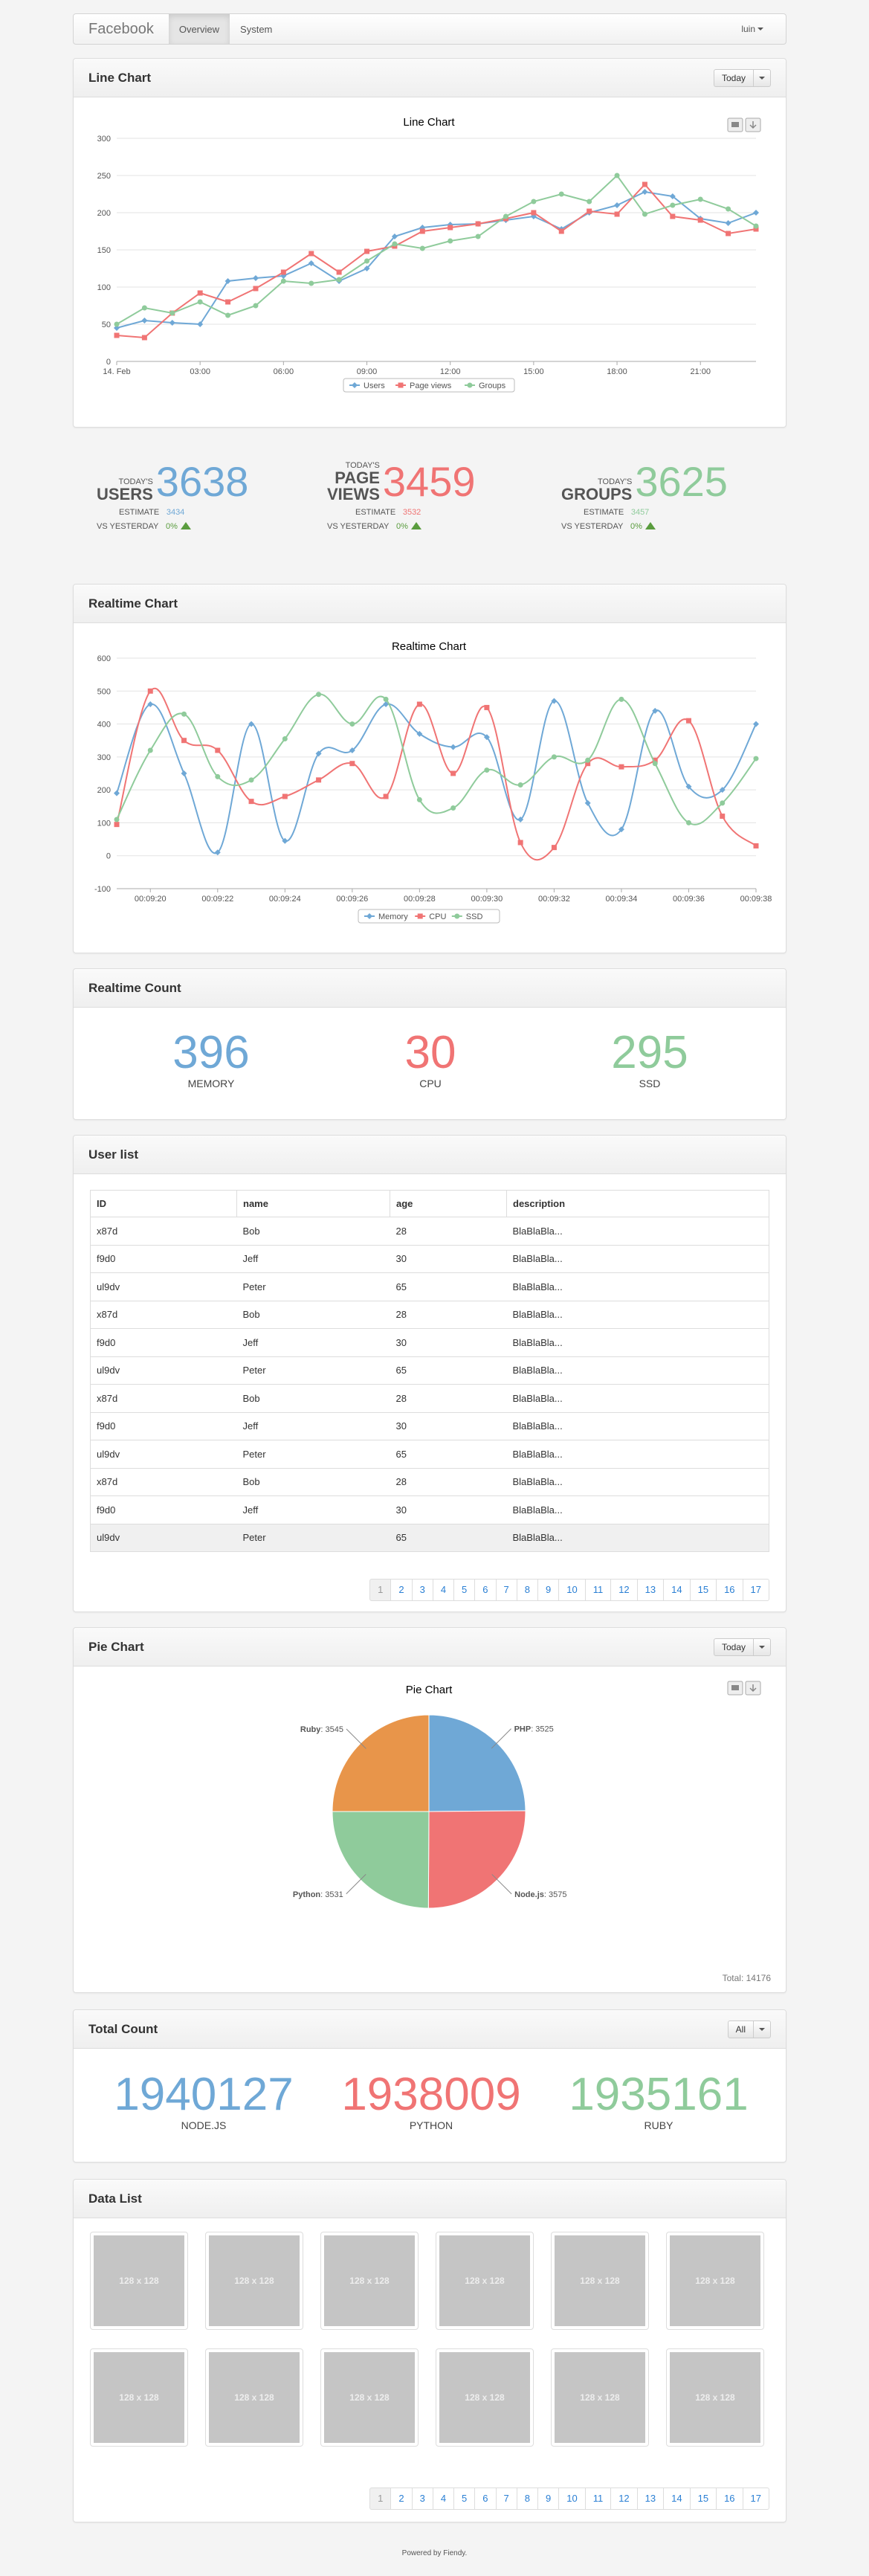 The height and width of the screenshot is (2576, 869). What do you see at coordinates (104, 139) in the screenshot?
I see `y-tick-label: 300` at bounding box center [104, 139].